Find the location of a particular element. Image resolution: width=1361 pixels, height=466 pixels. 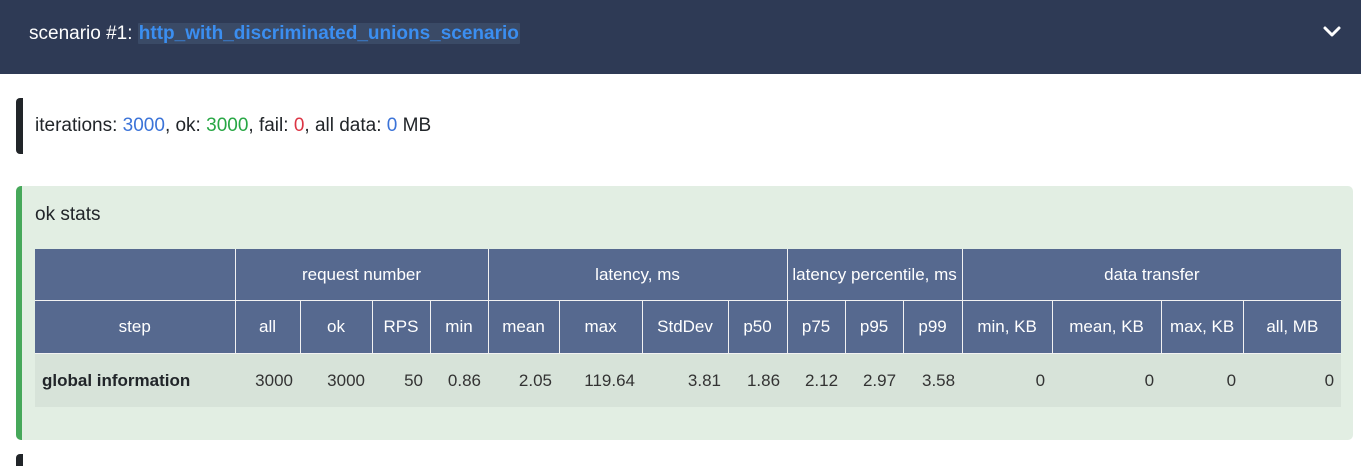

column-header-stddev: StdDev is located at coordinates (685, 327).